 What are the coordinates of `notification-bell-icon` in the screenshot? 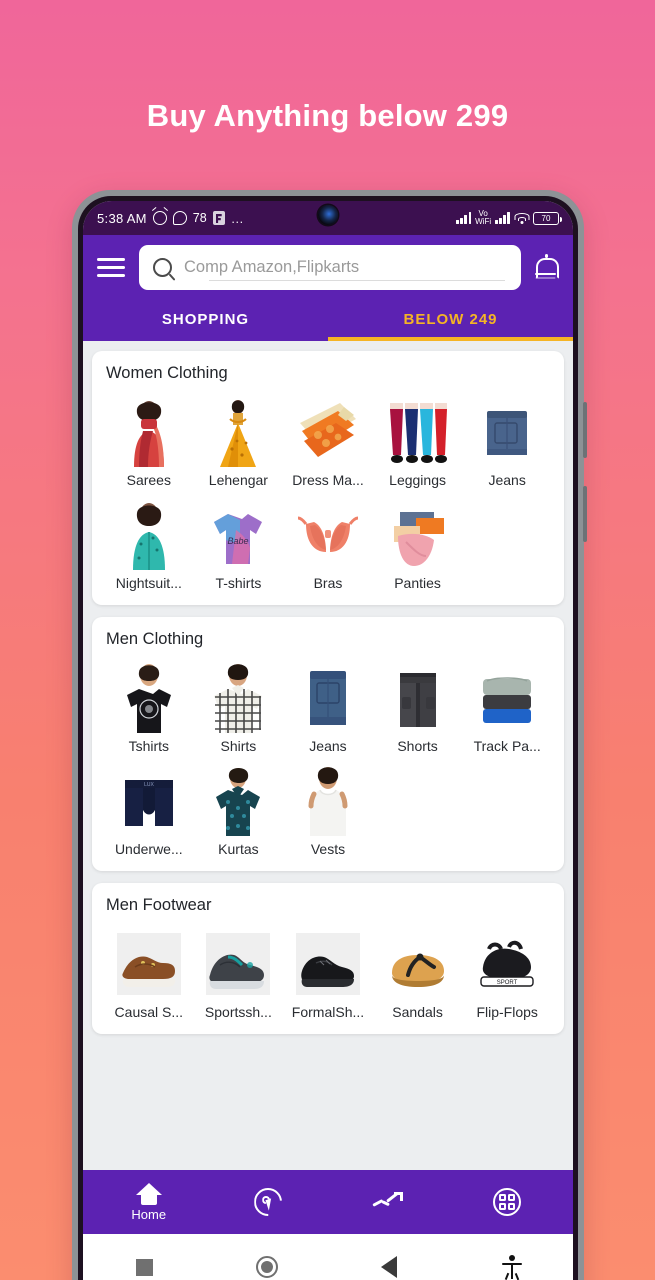 It's located at (546, 267).